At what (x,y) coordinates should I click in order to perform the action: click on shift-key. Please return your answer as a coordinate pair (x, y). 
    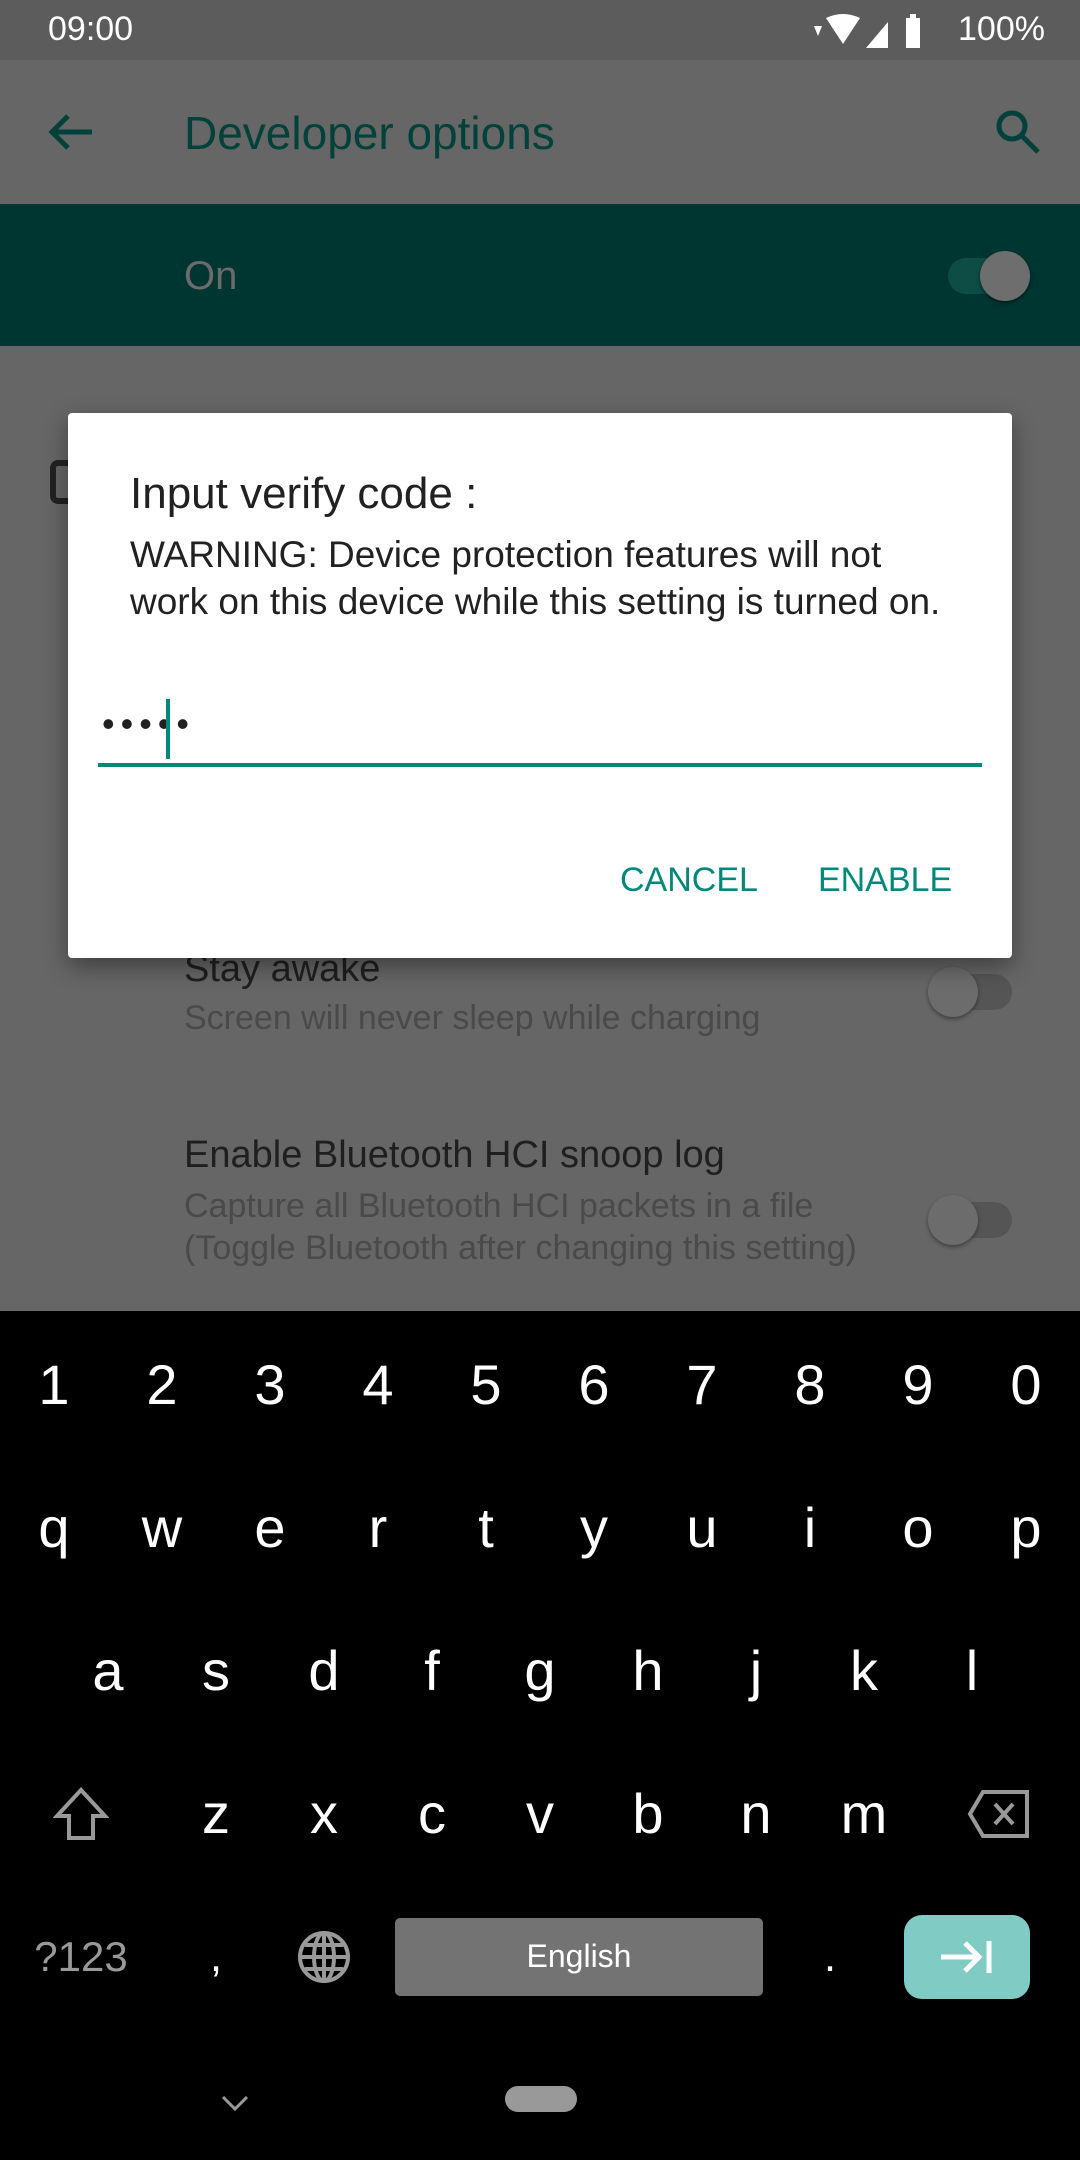
    Looking at the image, I should click on (81, 1813).